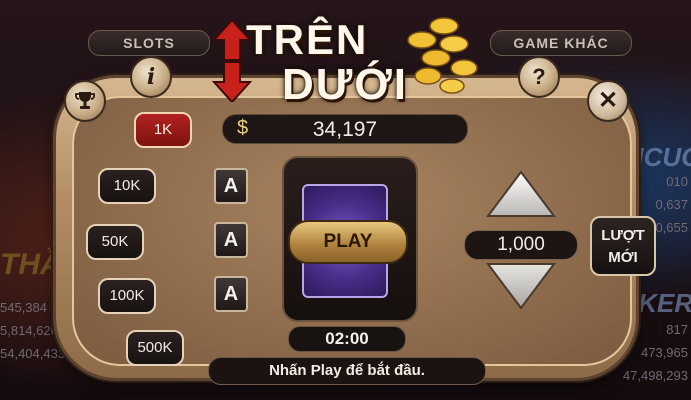  I want to click on status-hint: Nhấn Play để bắt đầu., so click(347, 371).